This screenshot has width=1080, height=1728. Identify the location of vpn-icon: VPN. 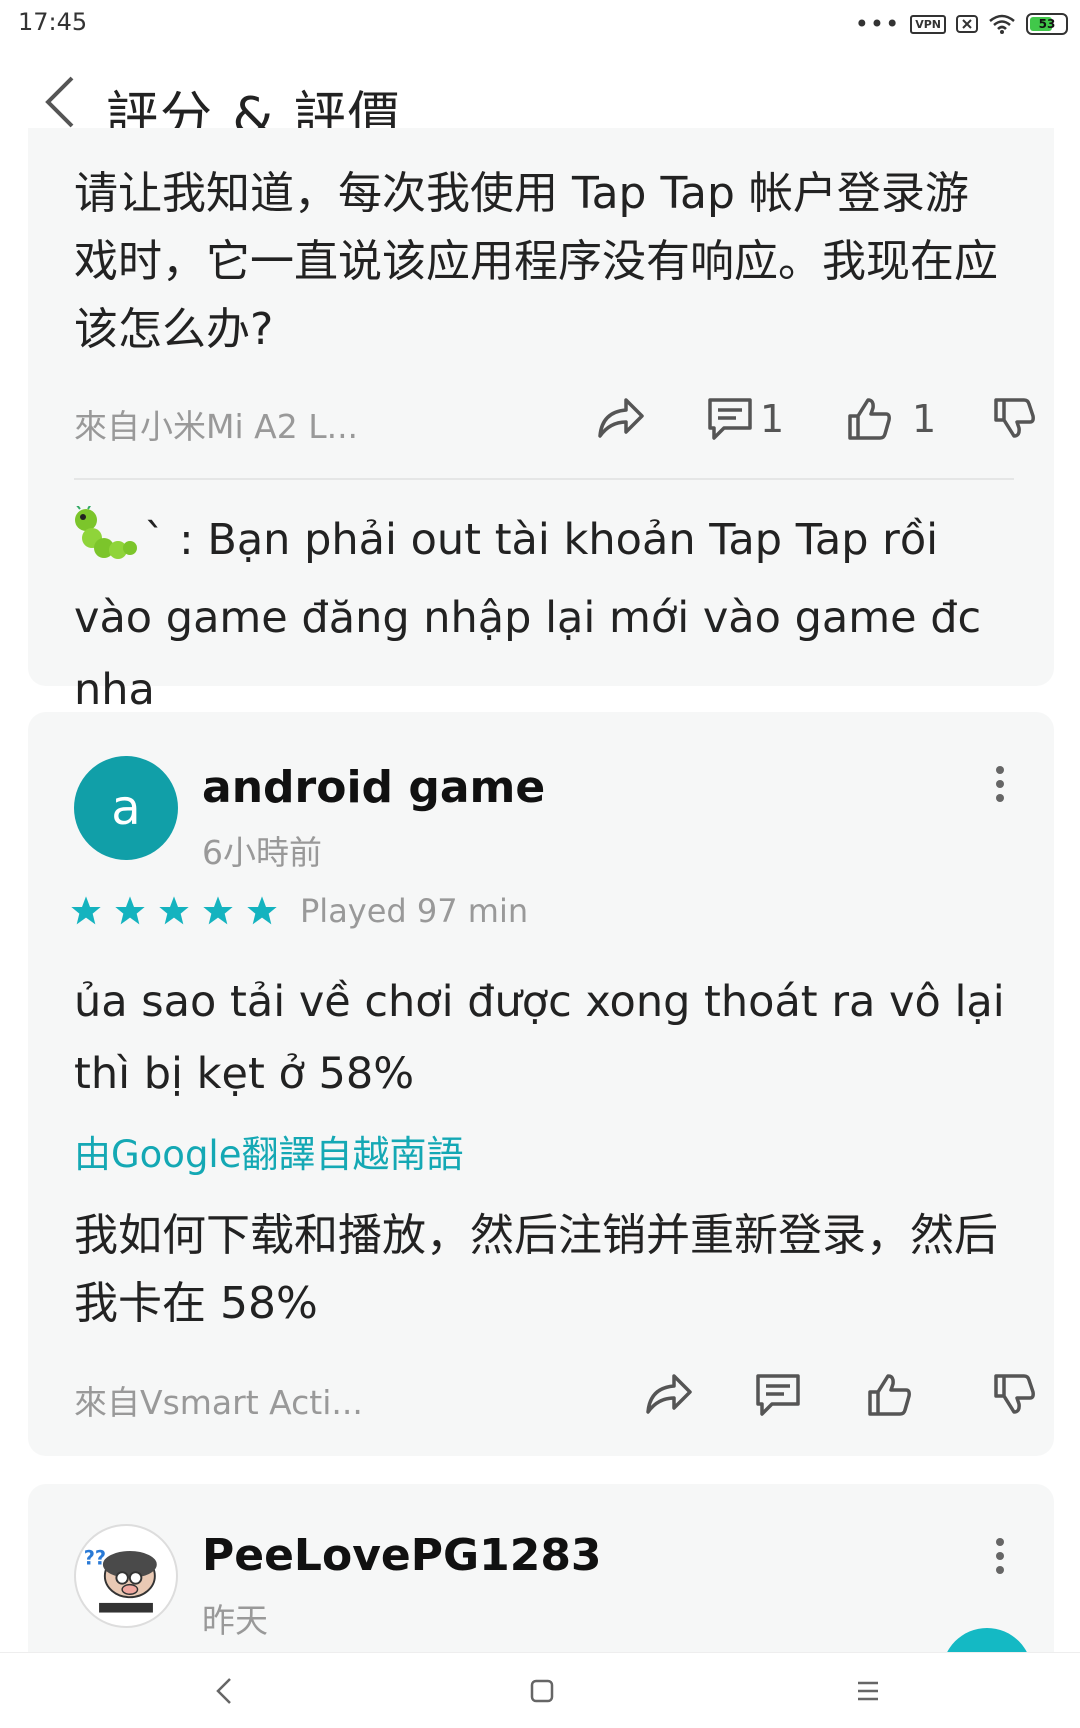
(928, 24).